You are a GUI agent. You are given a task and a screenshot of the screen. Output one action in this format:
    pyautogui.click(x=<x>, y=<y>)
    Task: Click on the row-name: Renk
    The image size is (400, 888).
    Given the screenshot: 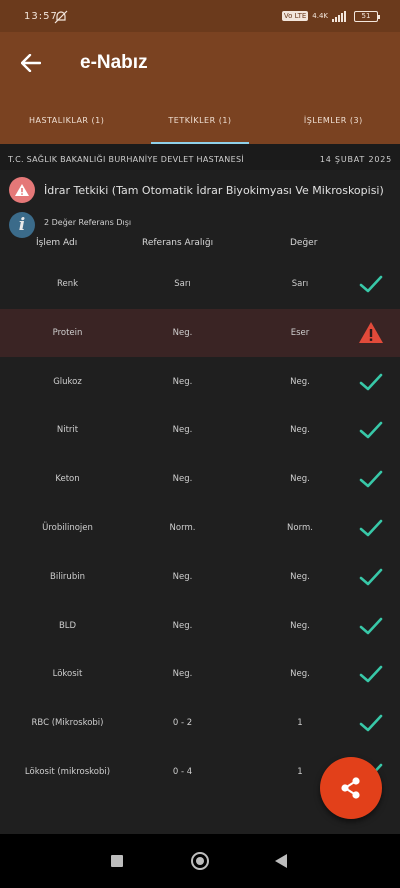 What is the action you would take?
    pyautogui.click(x=67, y=284)
    